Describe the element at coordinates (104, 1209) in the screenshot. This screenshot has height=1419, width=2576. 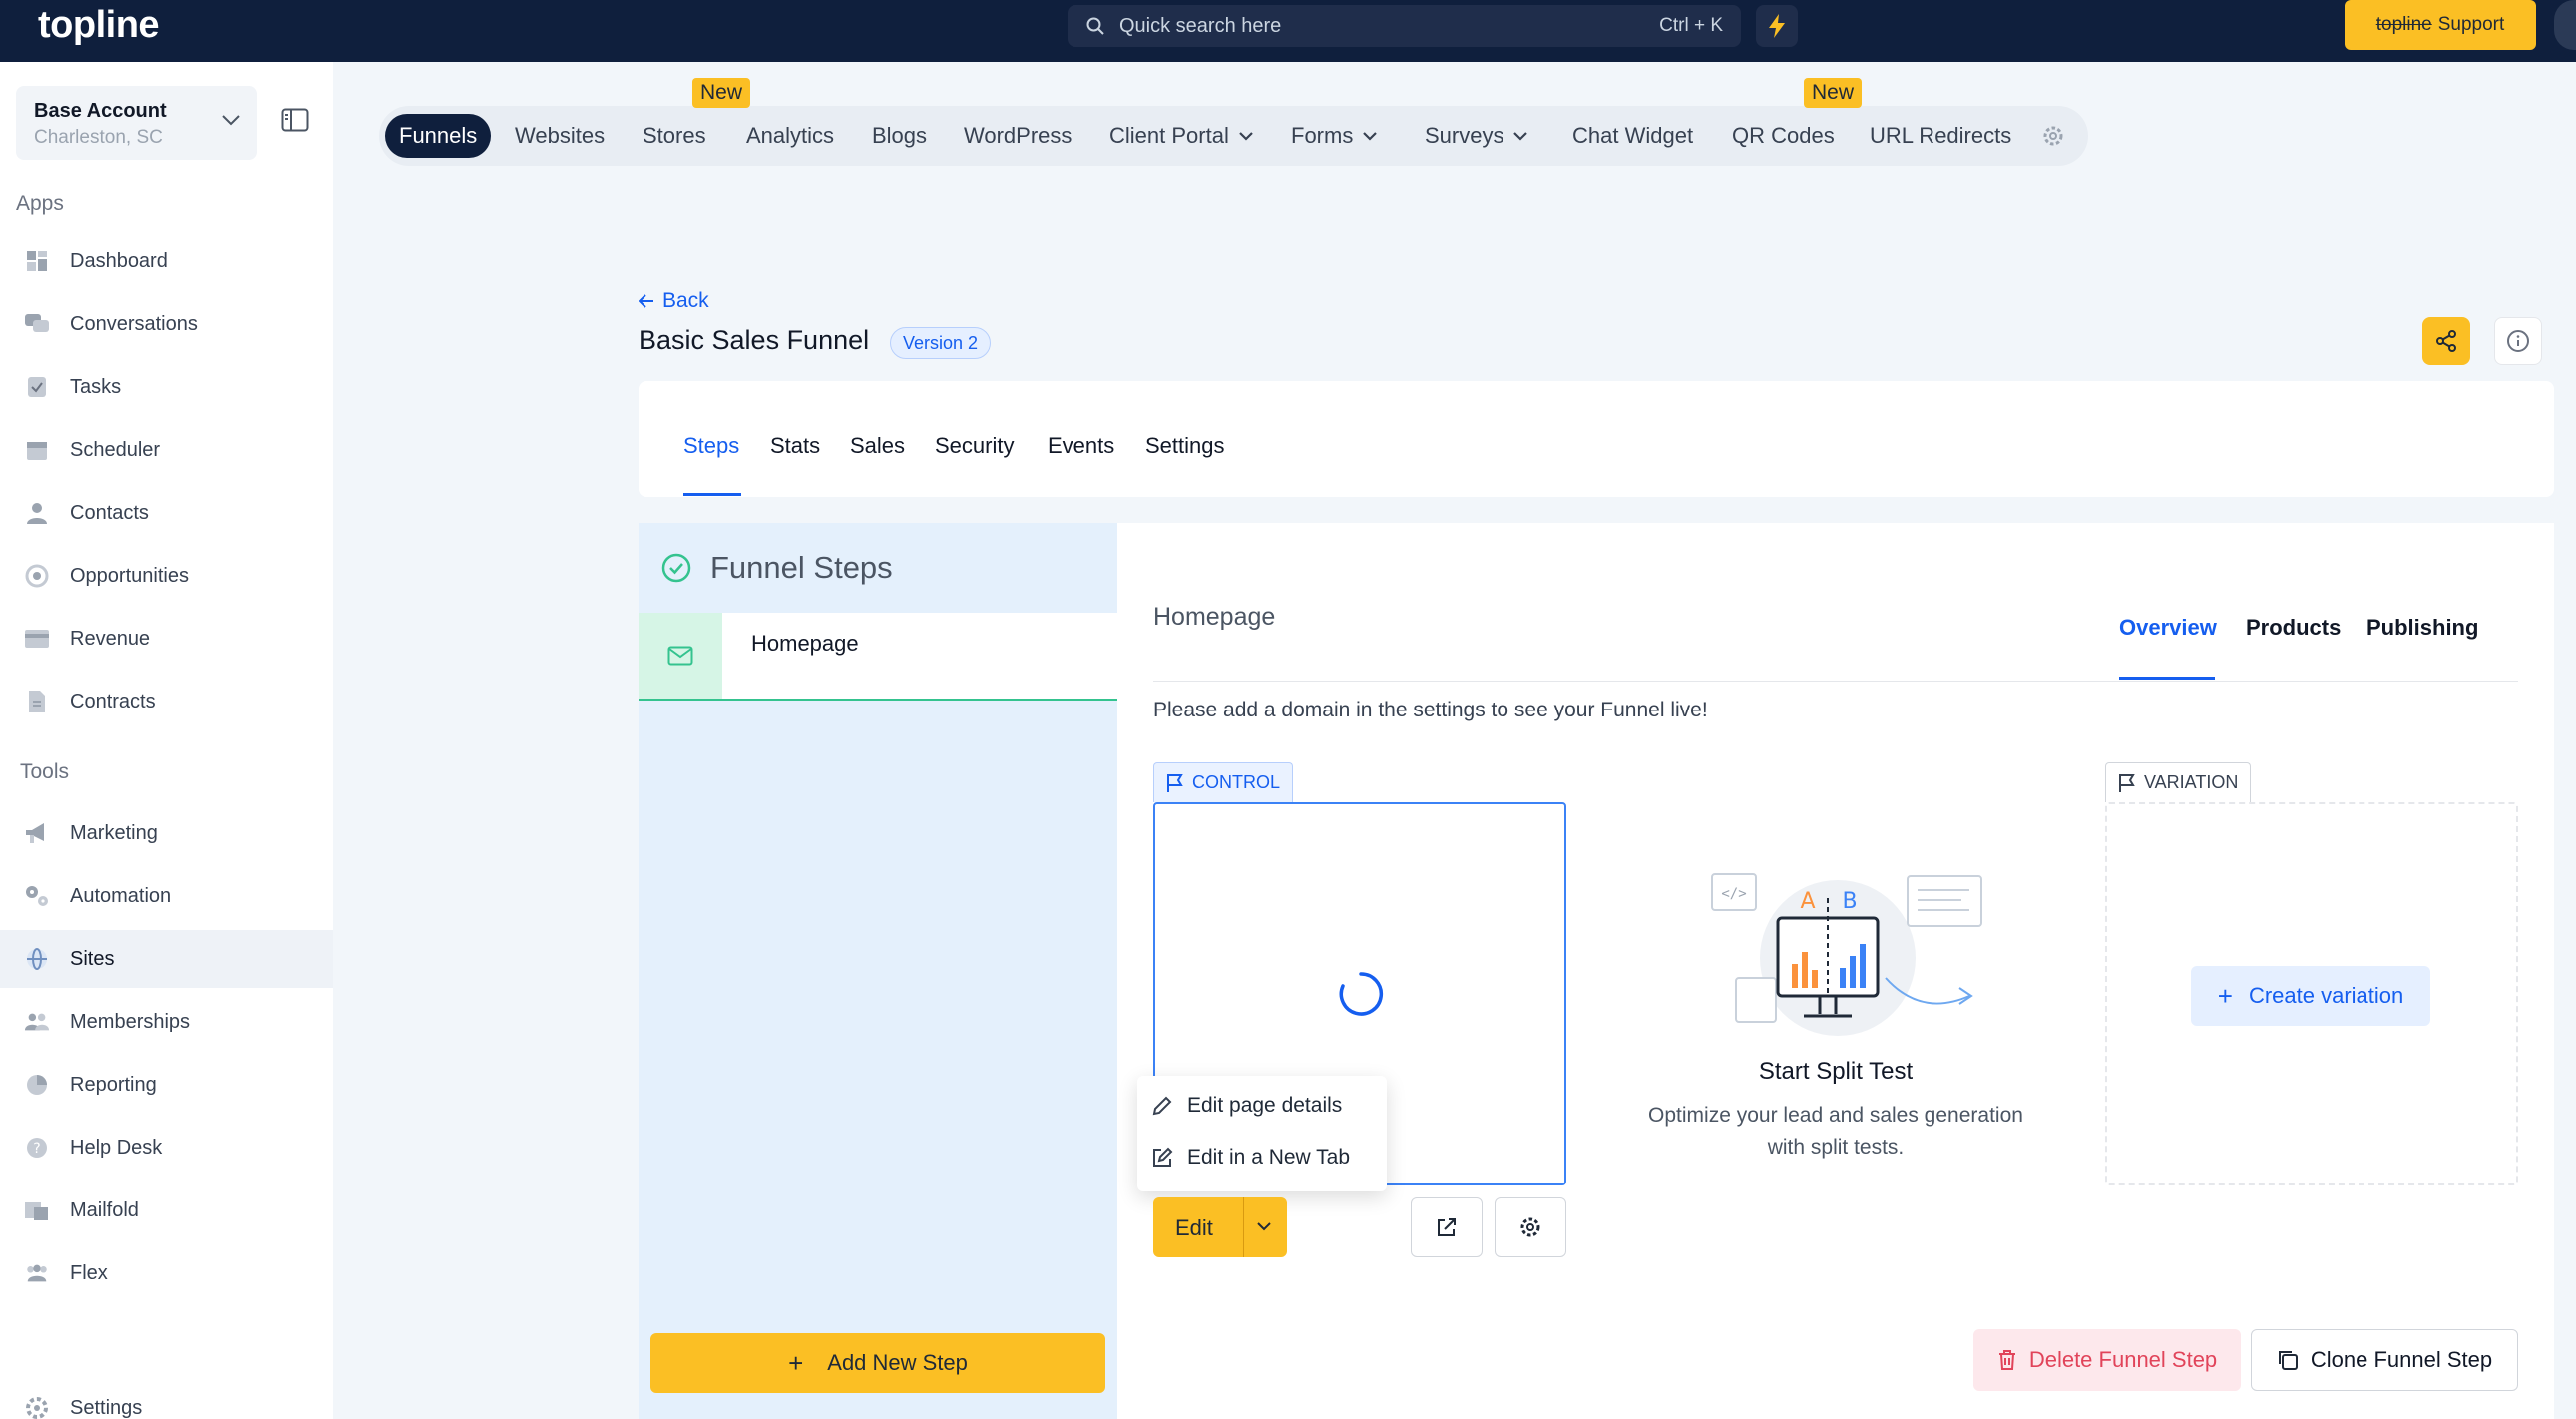
I see `sidebar-item-label: Mailfold` at that location.